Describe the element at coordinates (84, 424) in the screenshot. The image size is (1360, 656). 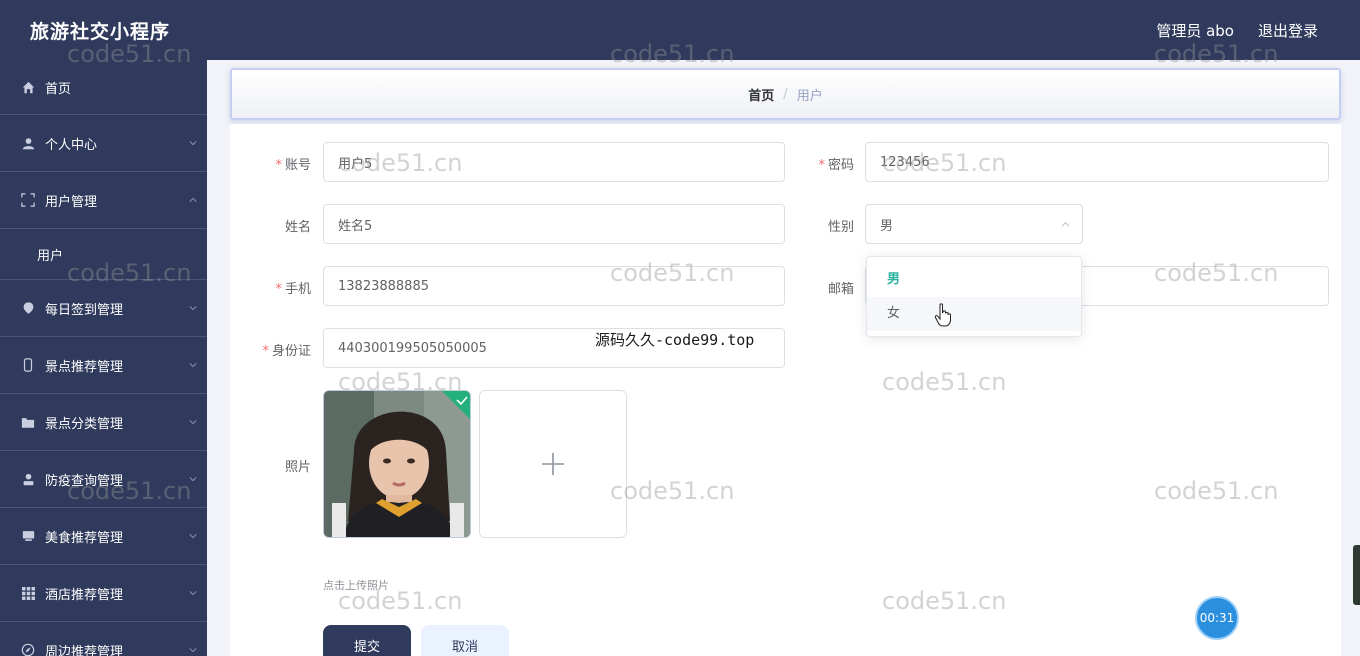
I see `sidebar-item-label: 景点分类管理` at that location.